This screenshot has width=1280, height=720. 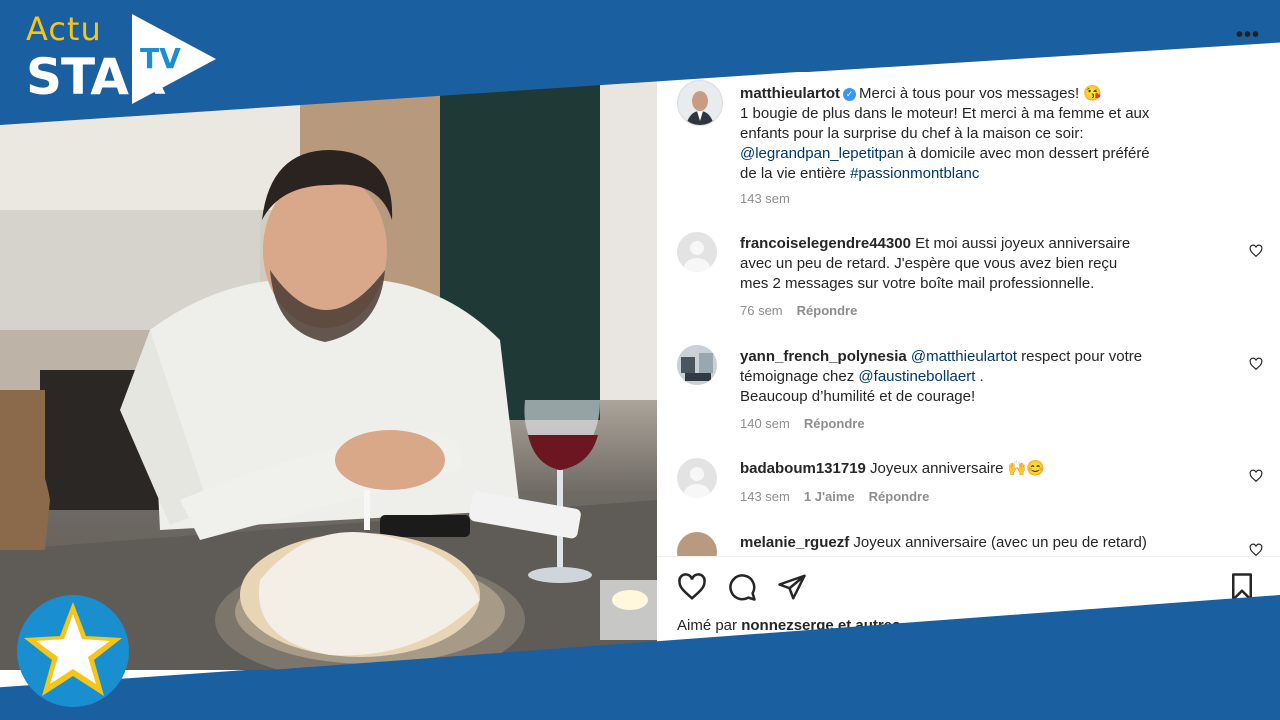 What do you see at coordinates (803, 468) in the screenshot?
I see `comment-username: badaboum131719` at bounding box center [803, 468].